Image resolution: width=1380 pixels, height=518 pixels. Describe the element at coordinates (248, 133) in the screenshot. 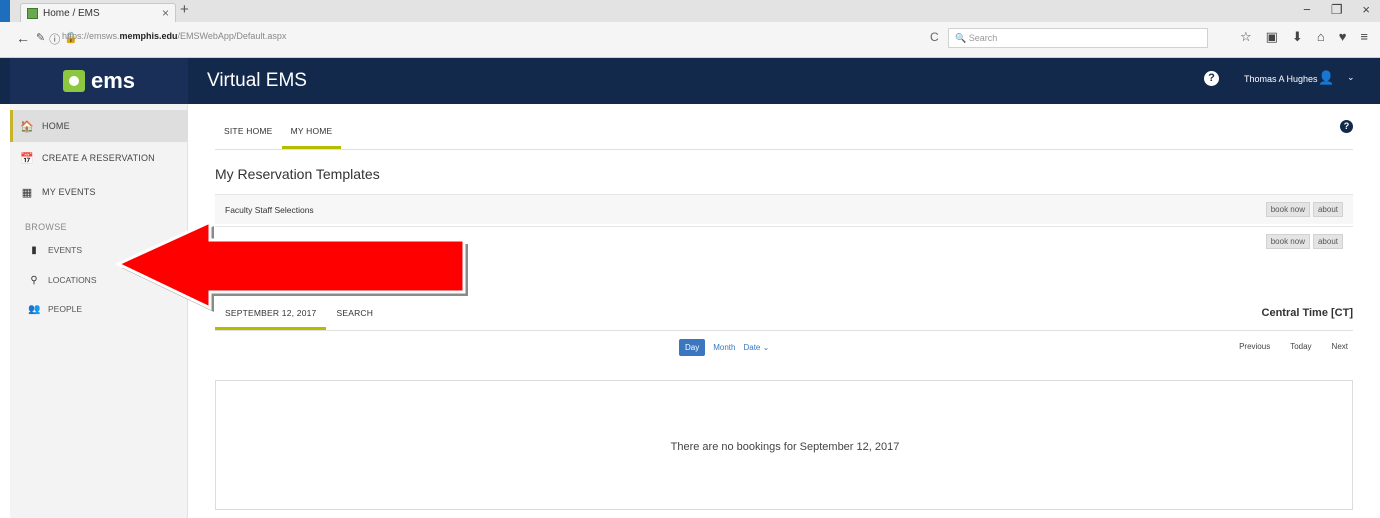

I see `tab-site-home: SITE HOME` at that location.